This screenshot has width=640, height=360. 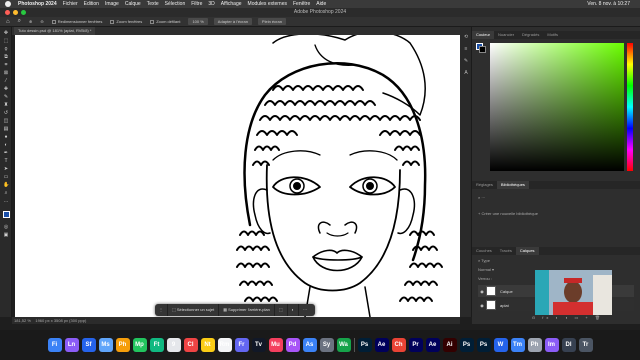 I want to click on tab-nuancier: Nuancier, so click(x=506, y=35).